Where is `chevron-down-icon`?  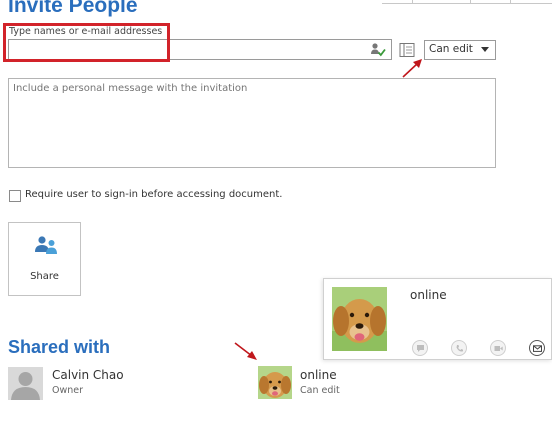 chevron-down-icon is located at coordinates (485, 49).